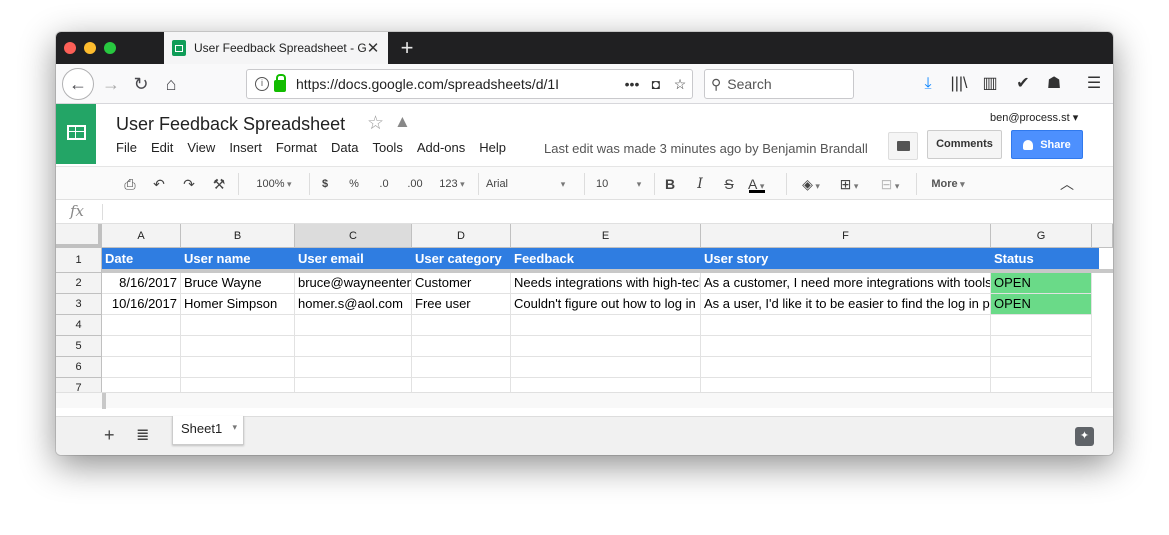 The width and height of the screenshot is (1169, 535). Describe the element at coordinates (159, 184) in the screenshot. I see `undo-icon: ↶` at that location.